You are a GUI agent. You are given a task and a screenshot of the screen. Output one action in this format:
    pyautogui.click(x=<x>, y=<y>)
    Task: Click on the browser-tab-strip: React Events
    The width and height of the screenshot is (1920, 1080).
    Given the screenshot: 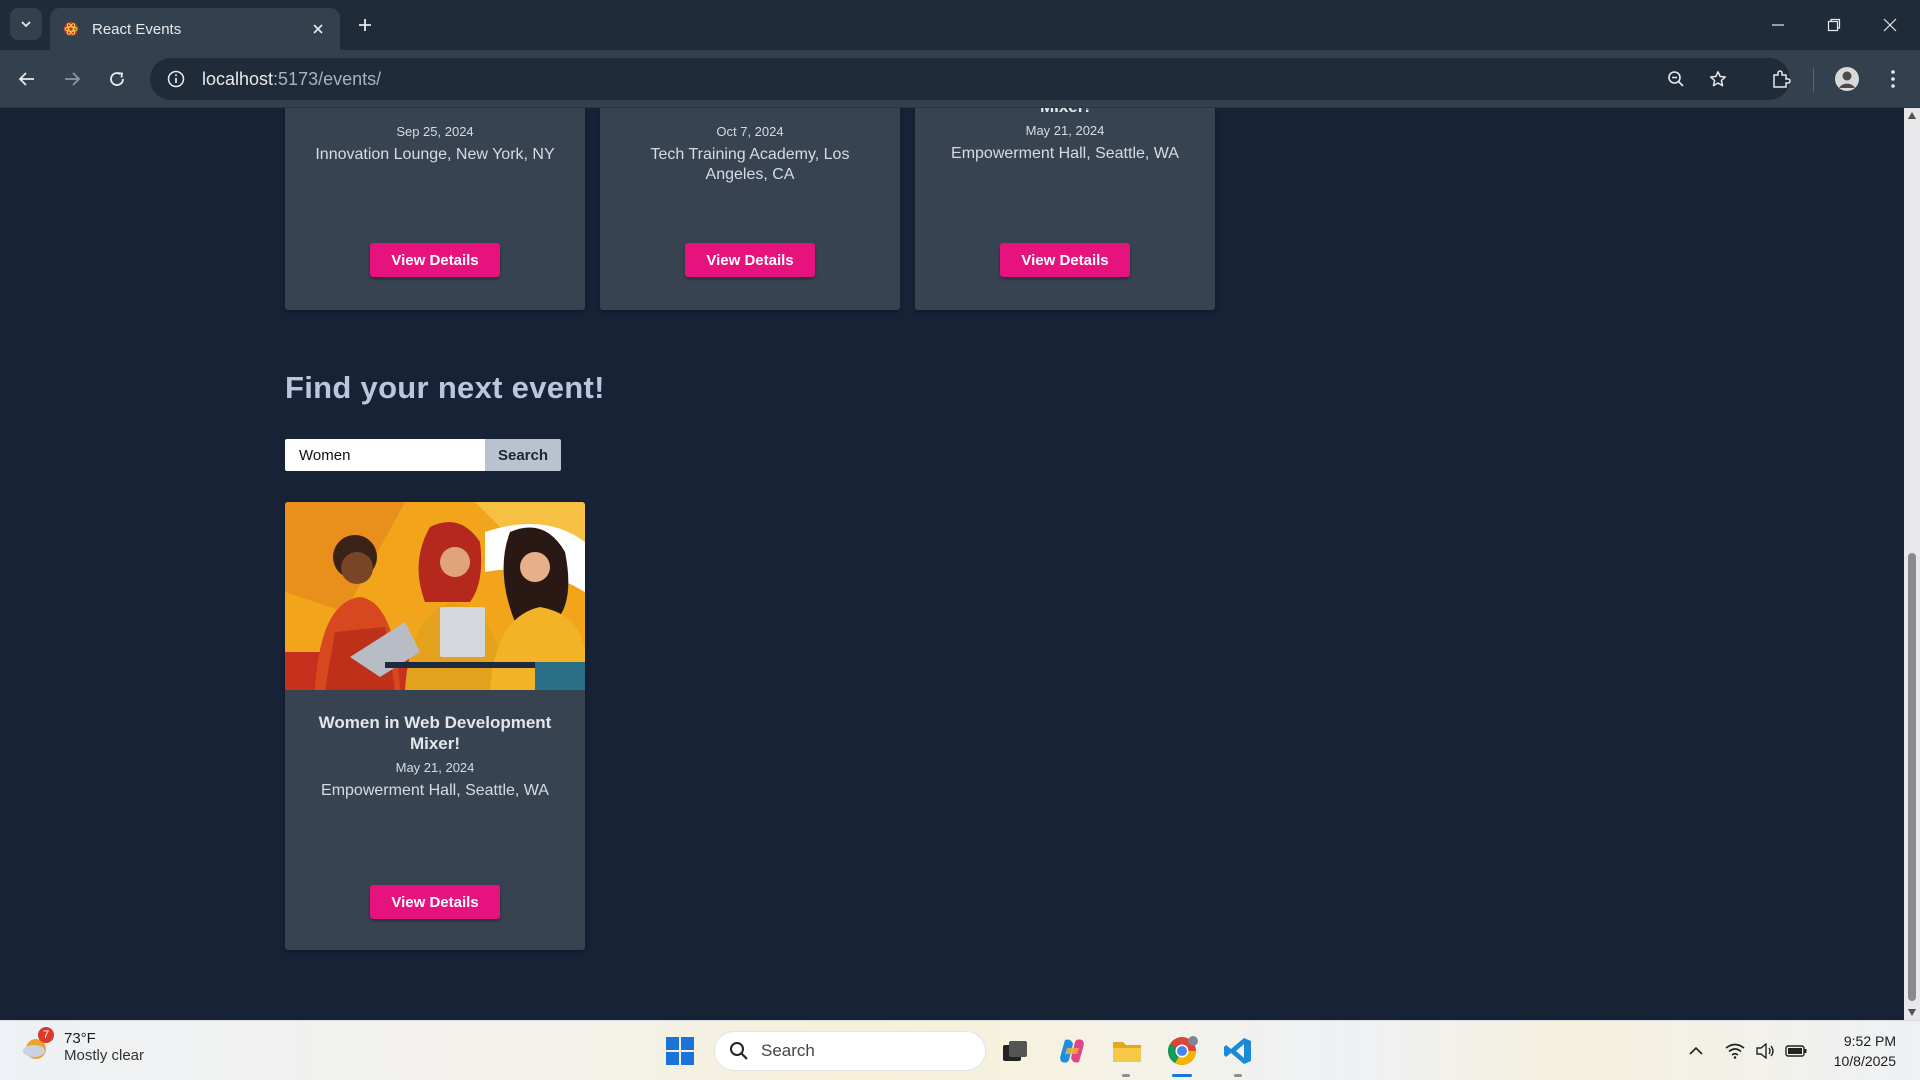 What is the action you would take?
    pyautogui.click(x=960, y=25)
    